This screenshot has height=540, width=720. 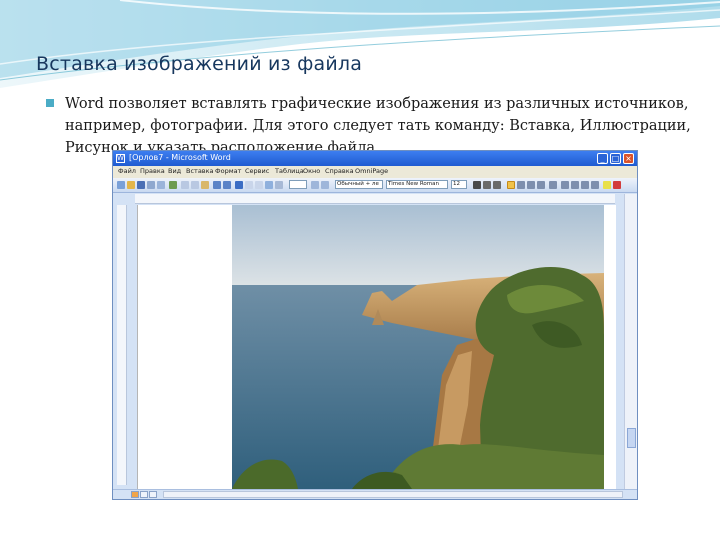 What do you see at coordinates (228, 171) in the screenshot?
I see `menu-format: Формат` at bounding box center [228, 171].